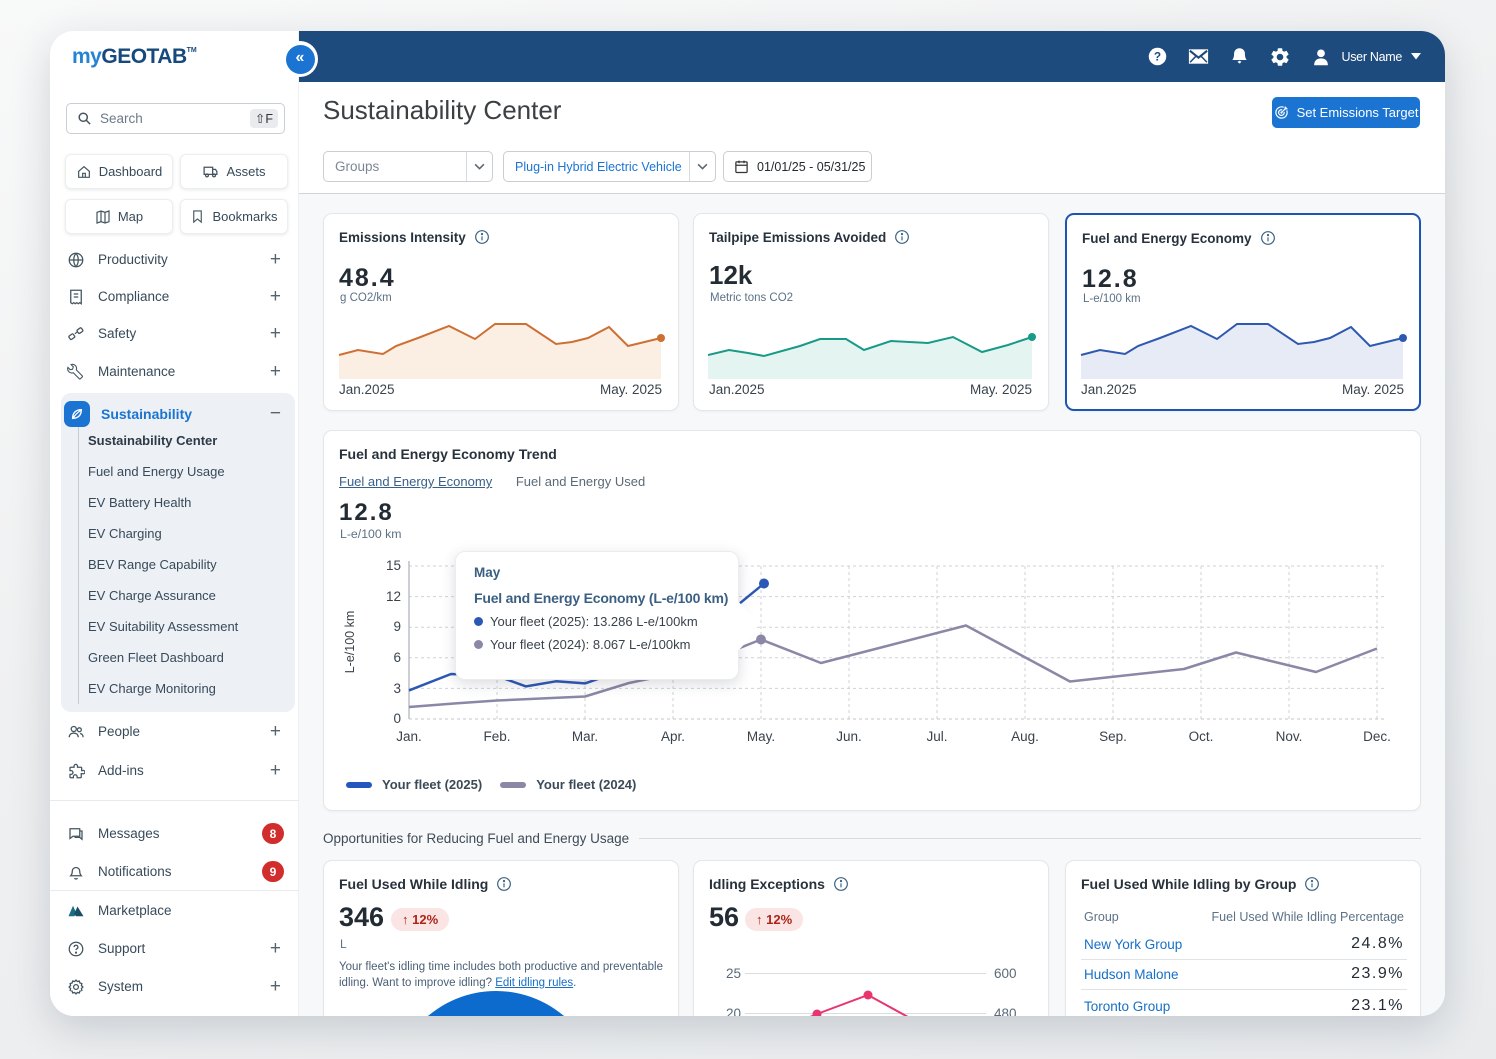 The image size is (1496, 1059). Describe the element at coordinates (1289, 736) in the screenshot. I see `svg-text: Nov.` at that location.